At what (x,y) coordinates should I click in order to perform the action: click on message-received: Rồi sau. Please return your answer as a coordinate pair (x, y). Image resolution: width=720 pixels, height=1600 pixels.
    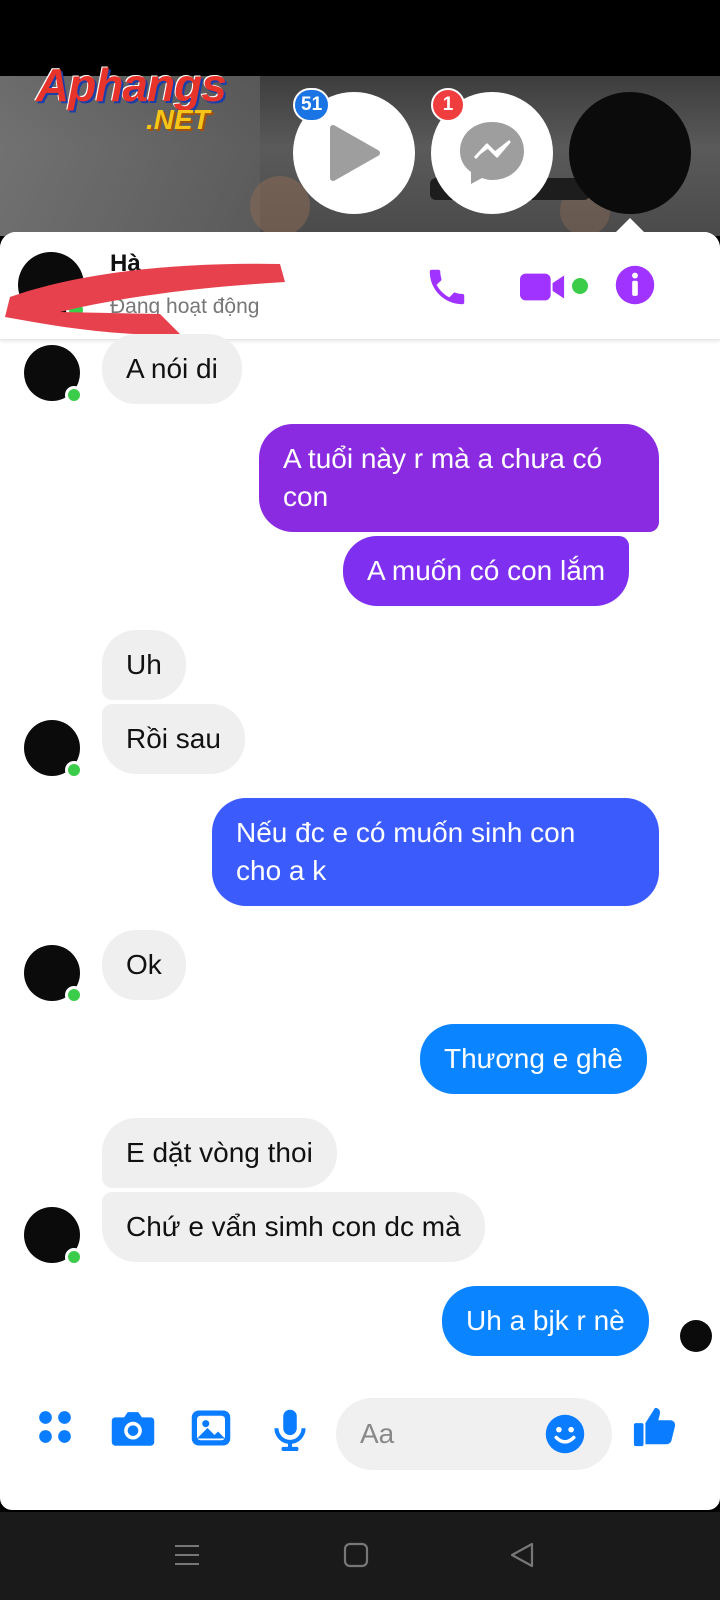
    Looking at the image, I should click on (173, 739).